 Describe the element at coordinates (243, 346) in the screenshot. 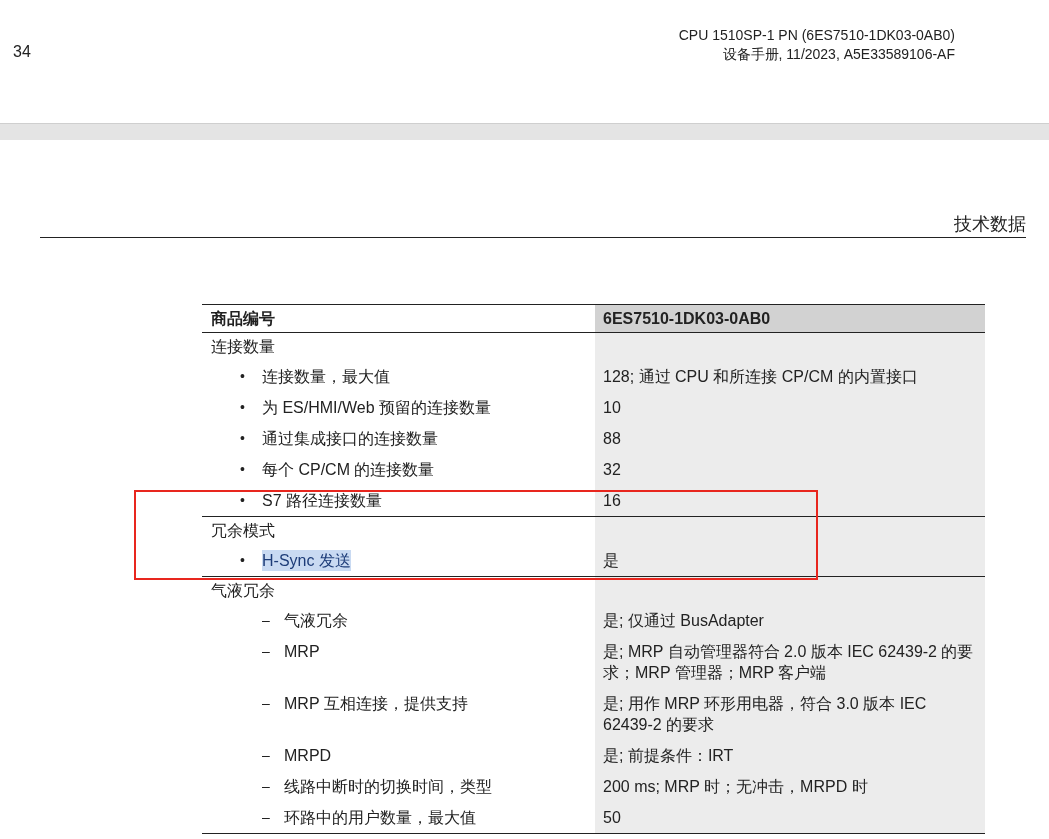

I see `group-title: 连接数量` at that location.